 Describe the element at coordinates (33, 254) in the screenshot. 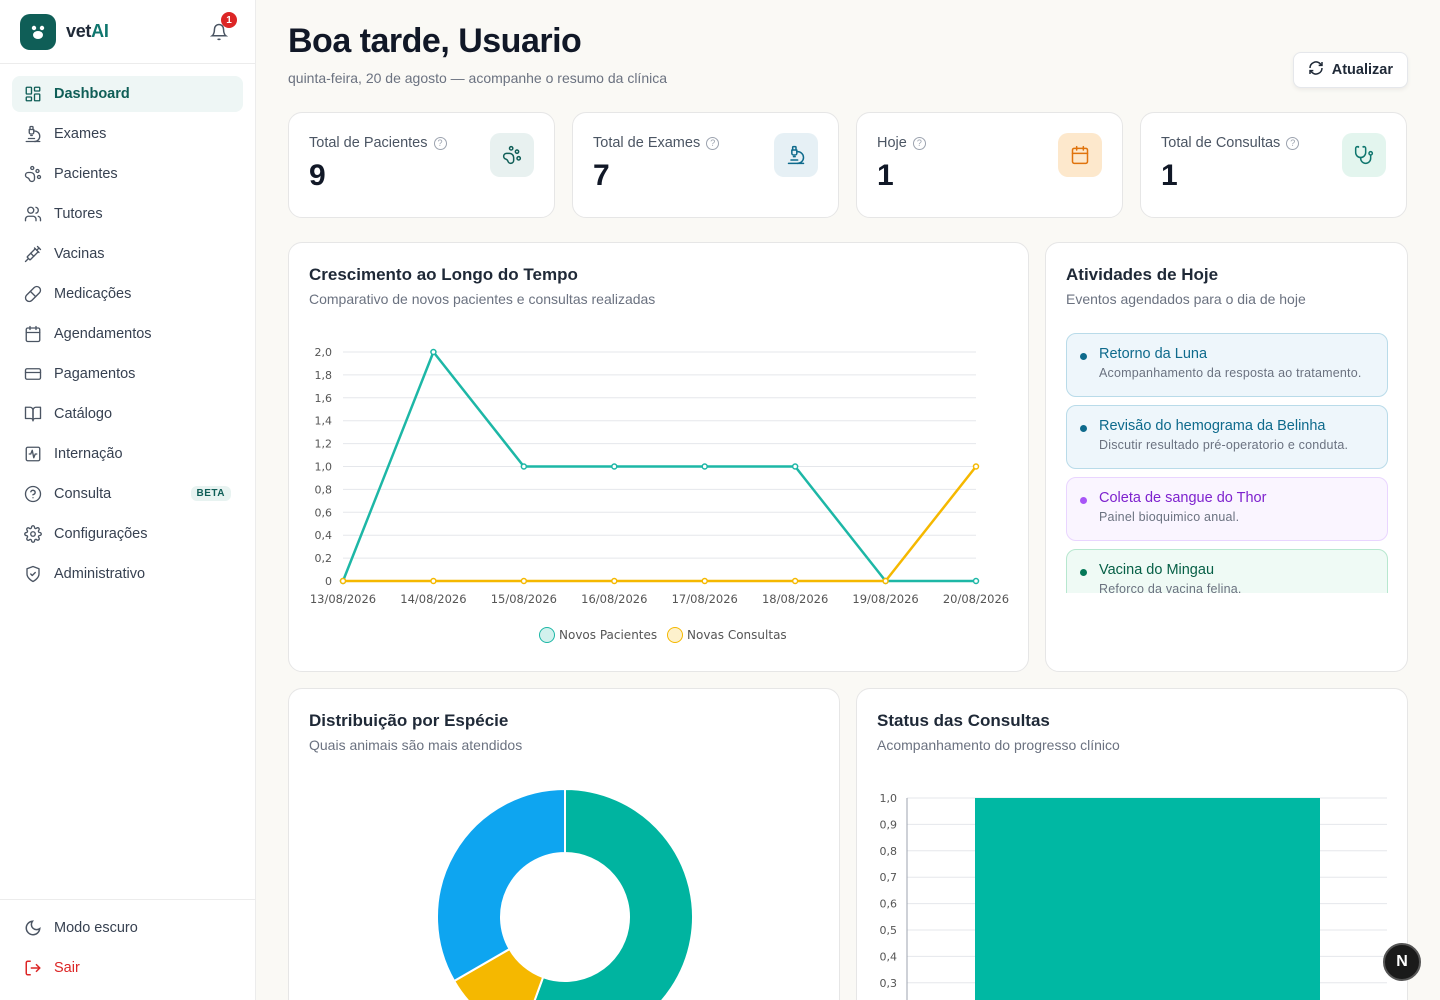

I see `syringe-icon` at that location.